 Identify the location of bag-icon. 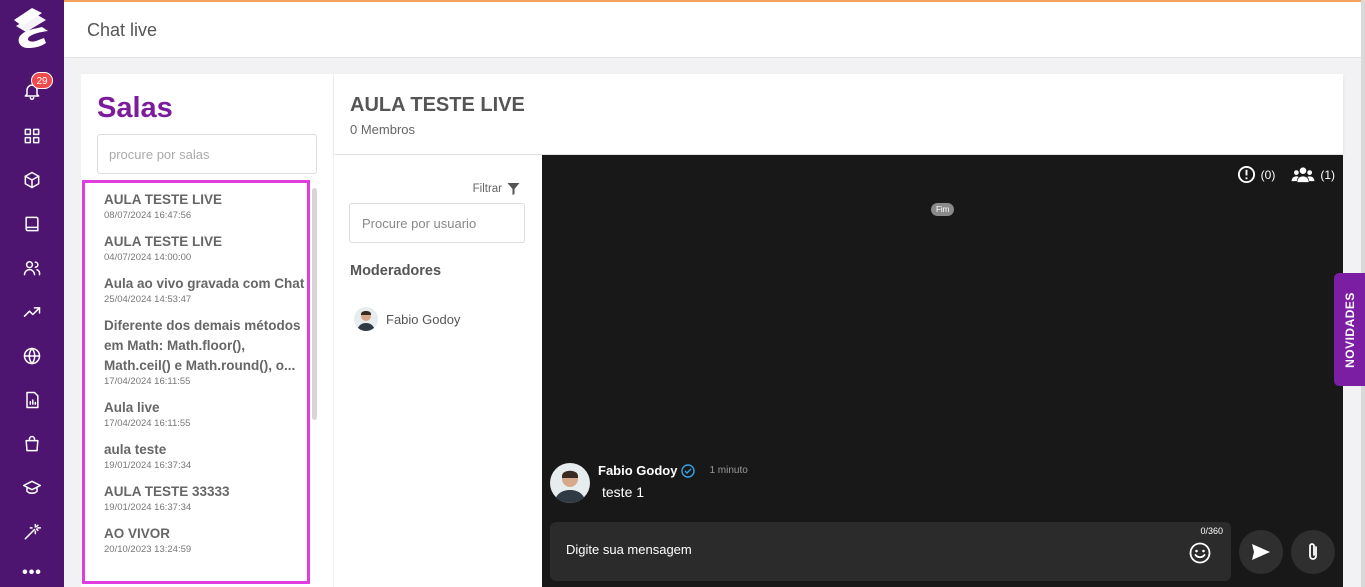
(32, 444).